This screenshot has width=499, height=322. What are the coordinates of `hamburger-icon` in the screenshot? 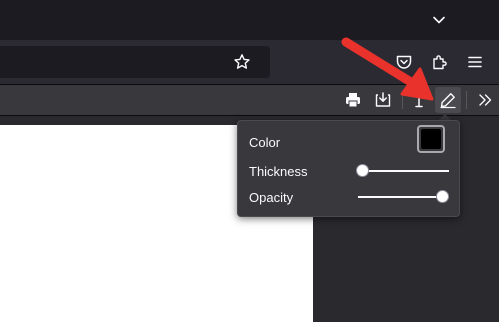 It's located at (475, 62).